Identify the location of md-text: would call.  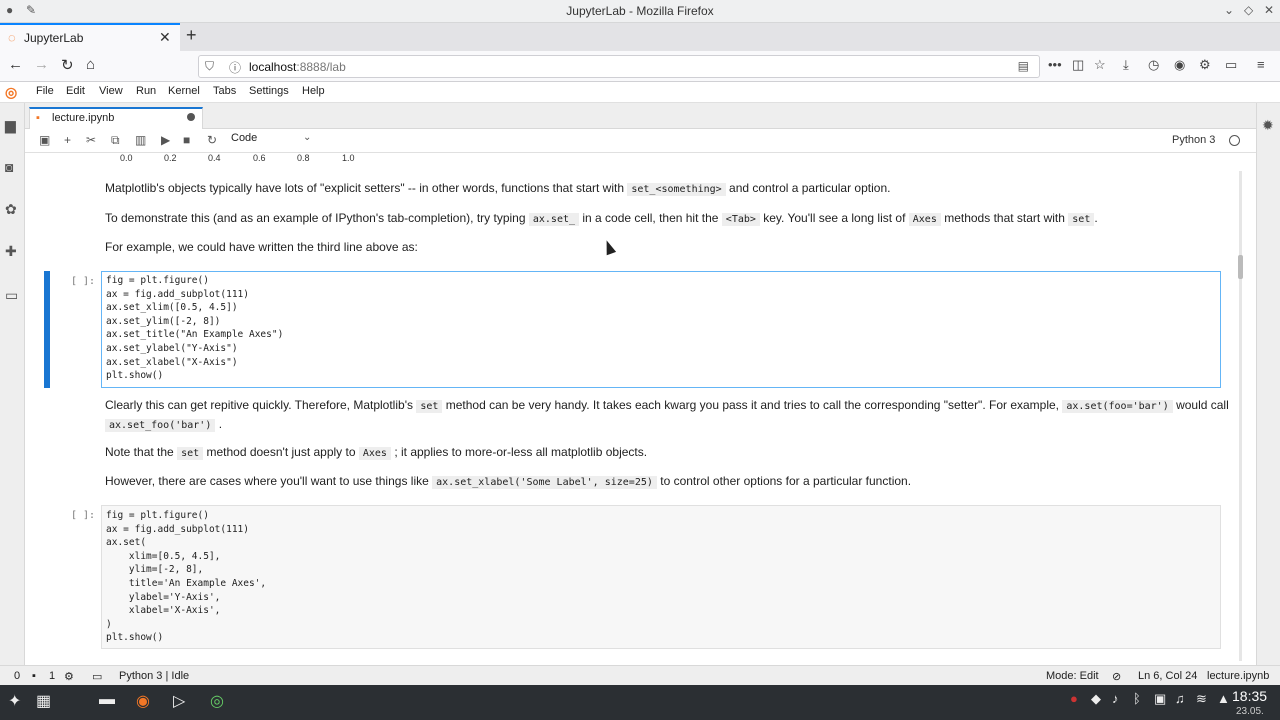
(1202, 405).